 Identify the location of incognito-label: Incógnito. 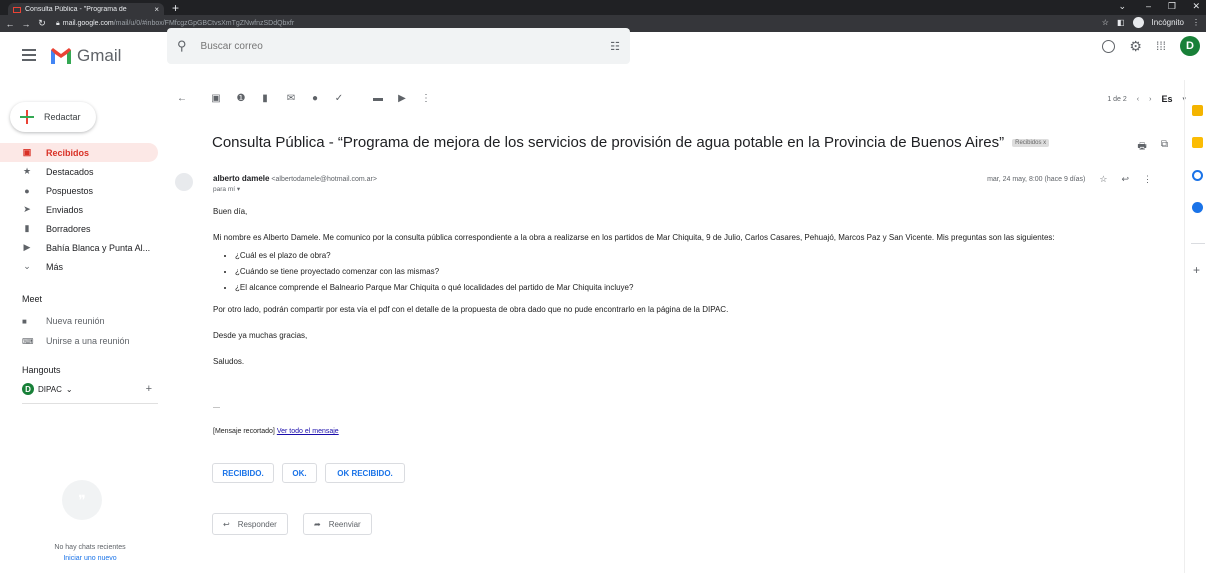
(1168, 22).